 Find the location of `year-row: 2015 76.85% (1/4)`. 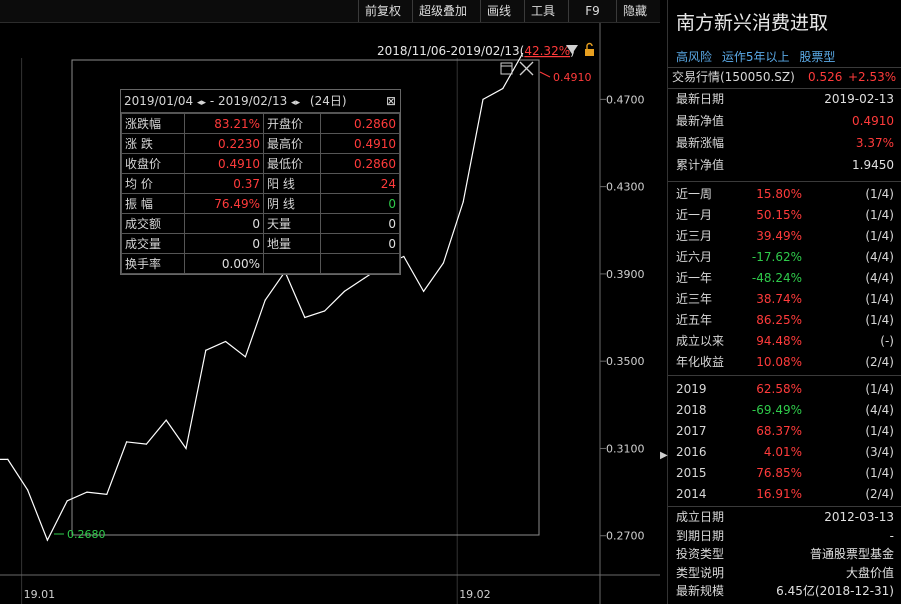

year-row: 2015 76.85% (1/4) is located at coordinates (784, 473).